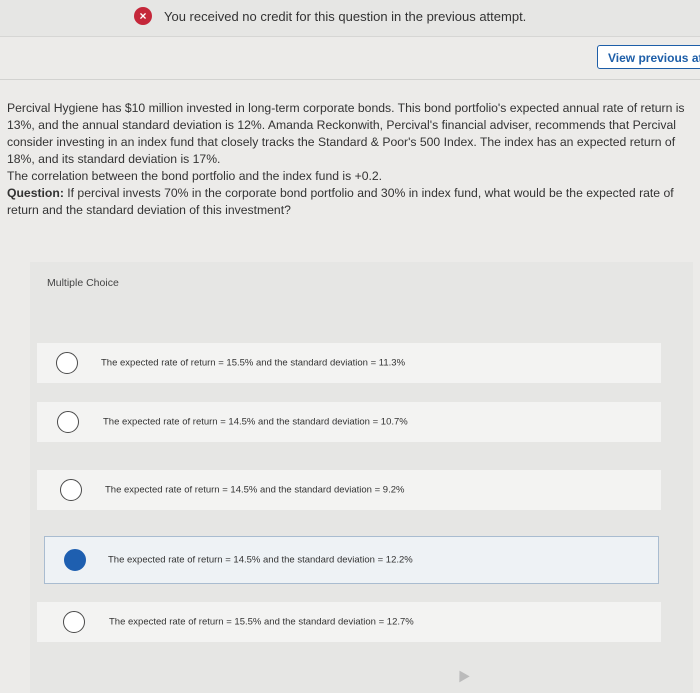 The image size is (700, 693). Describe the element at coordinates (350, 79) in the screenshot. I see `divider` at that location.